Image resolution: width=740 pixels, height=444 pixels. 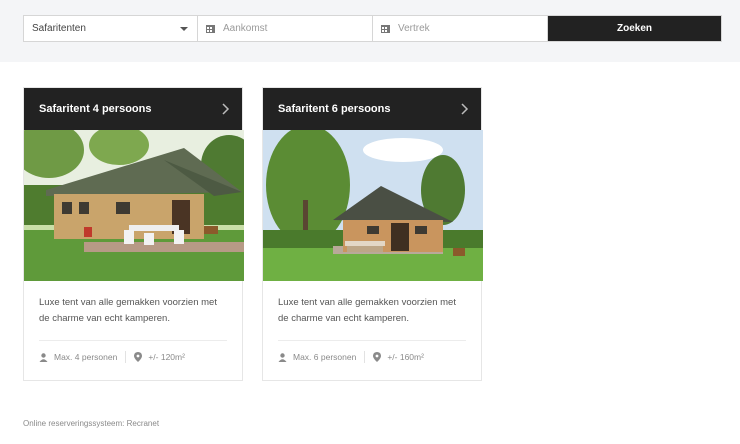 What do you see at coordinates (184, 29) in the screenshot?
I see `chevron-down-icon` at bounding box center [184, 29].